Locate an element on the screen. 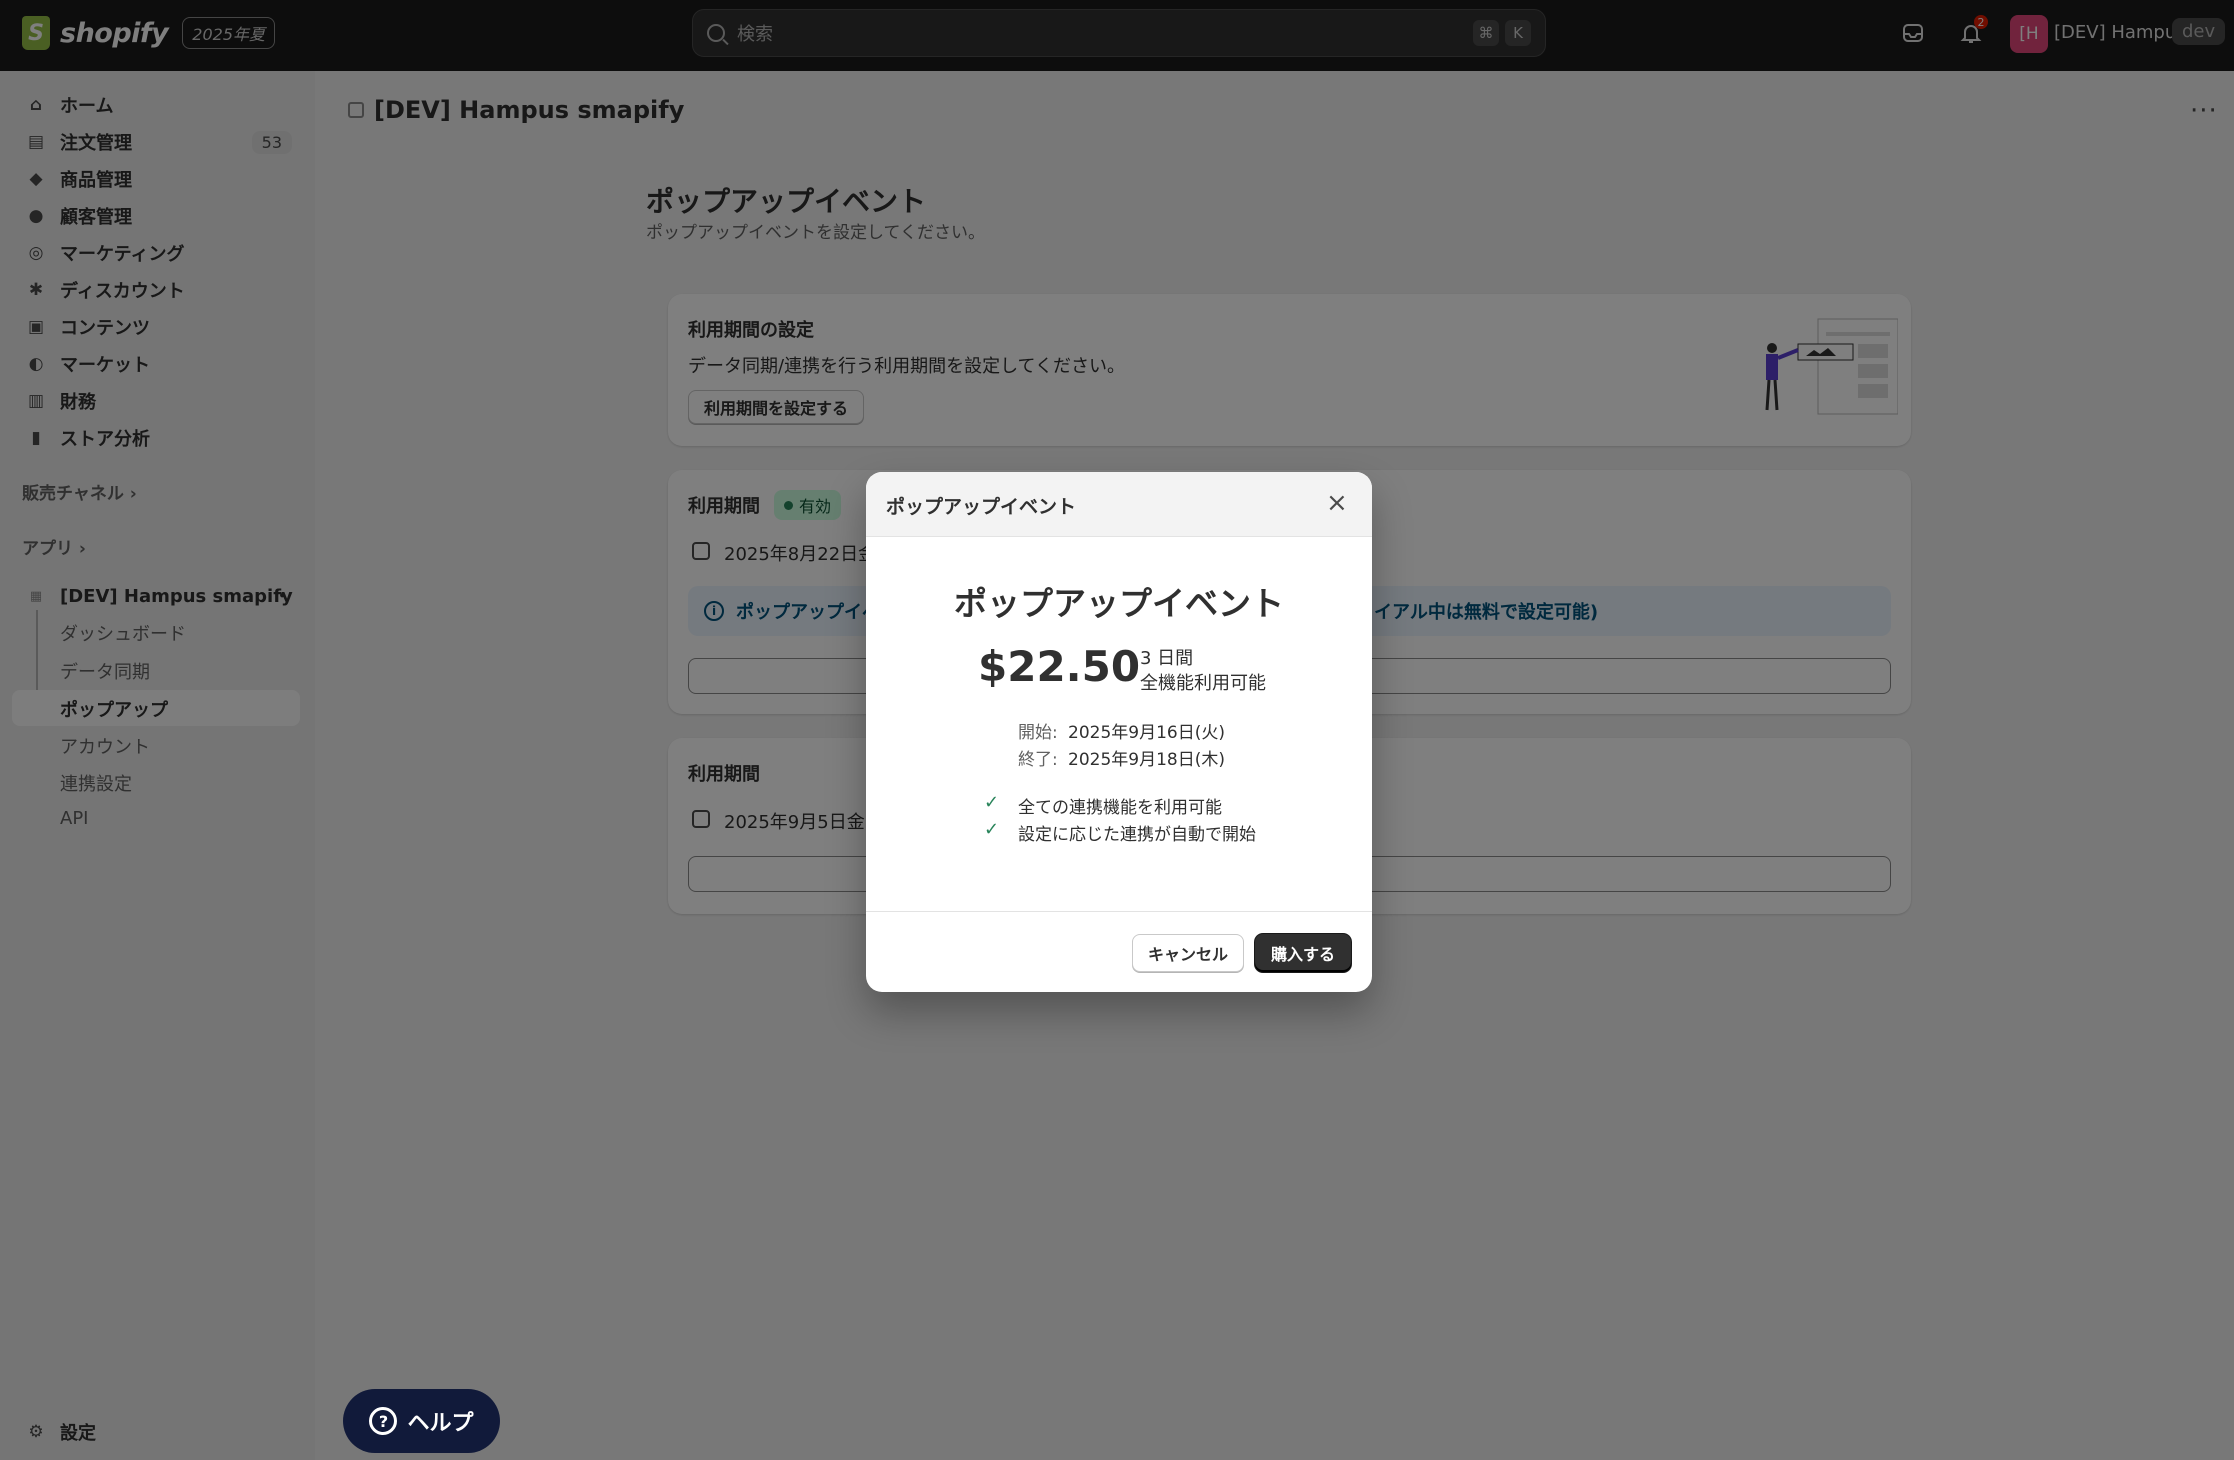 The height and width of the screenshot is (1460, 2234). question-icon: ? is located at coordinates (383, 1421).